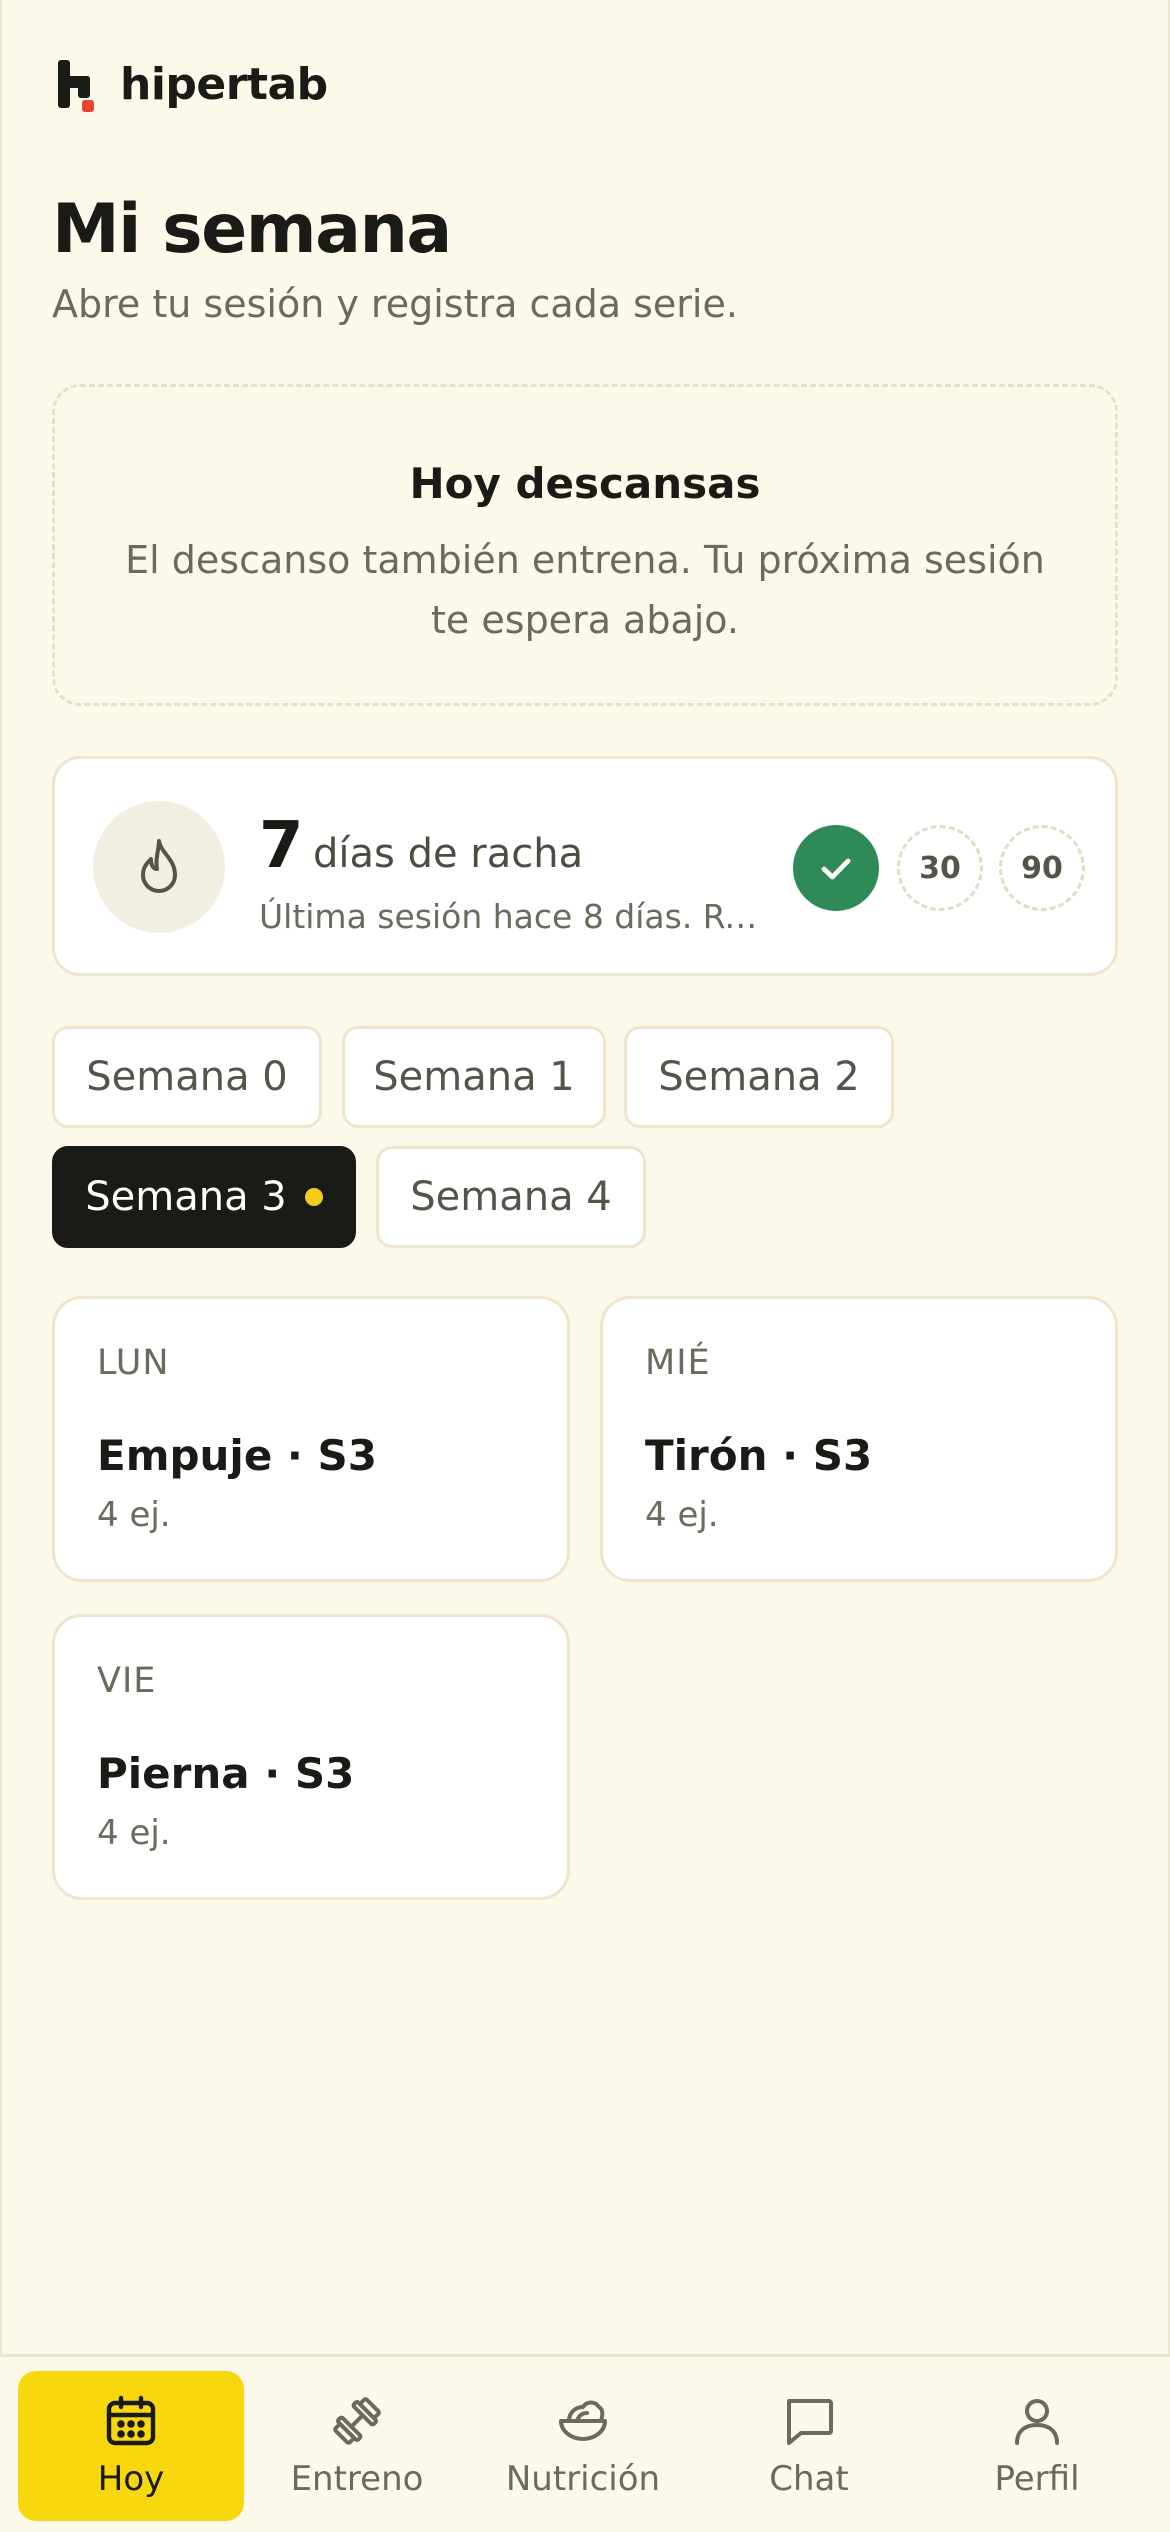 This screenshot has width=1170, height=2532. I want to click on week-chip-label: Semana 2, so click(759, 1077).